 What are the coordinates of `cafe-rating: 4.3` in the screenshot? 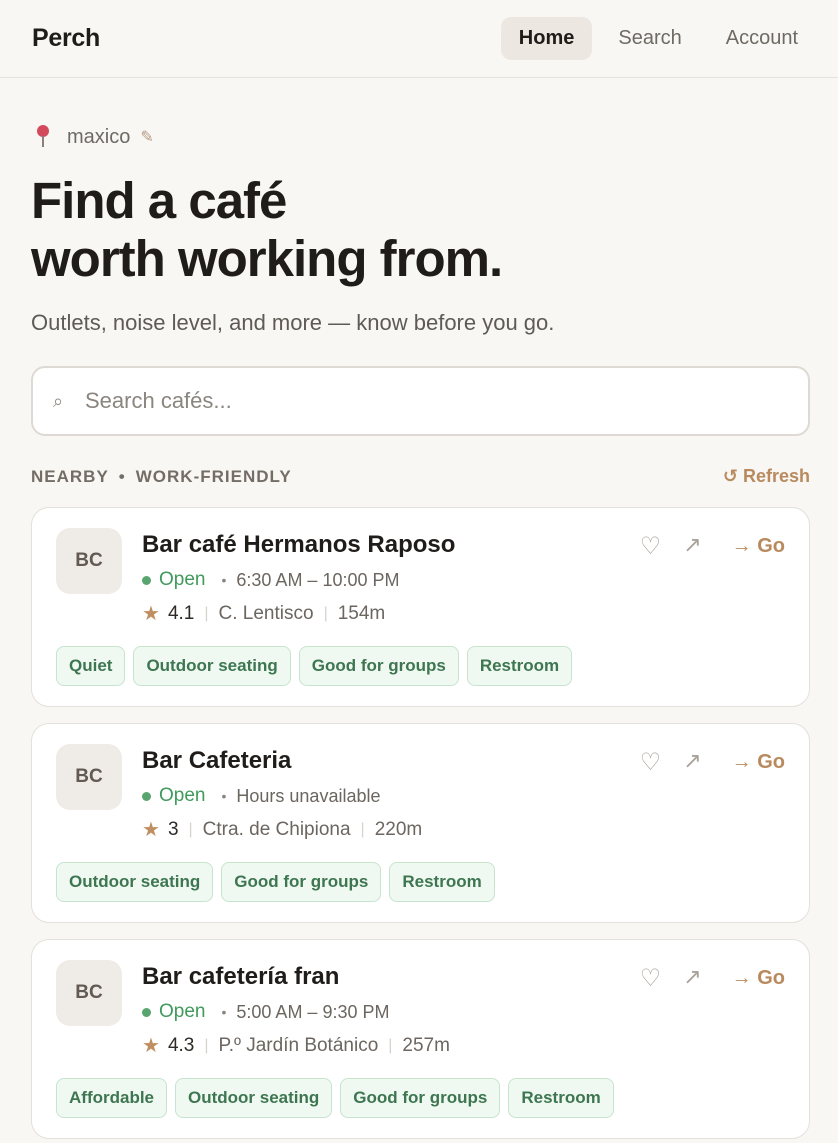 It's located at (181, 1045).